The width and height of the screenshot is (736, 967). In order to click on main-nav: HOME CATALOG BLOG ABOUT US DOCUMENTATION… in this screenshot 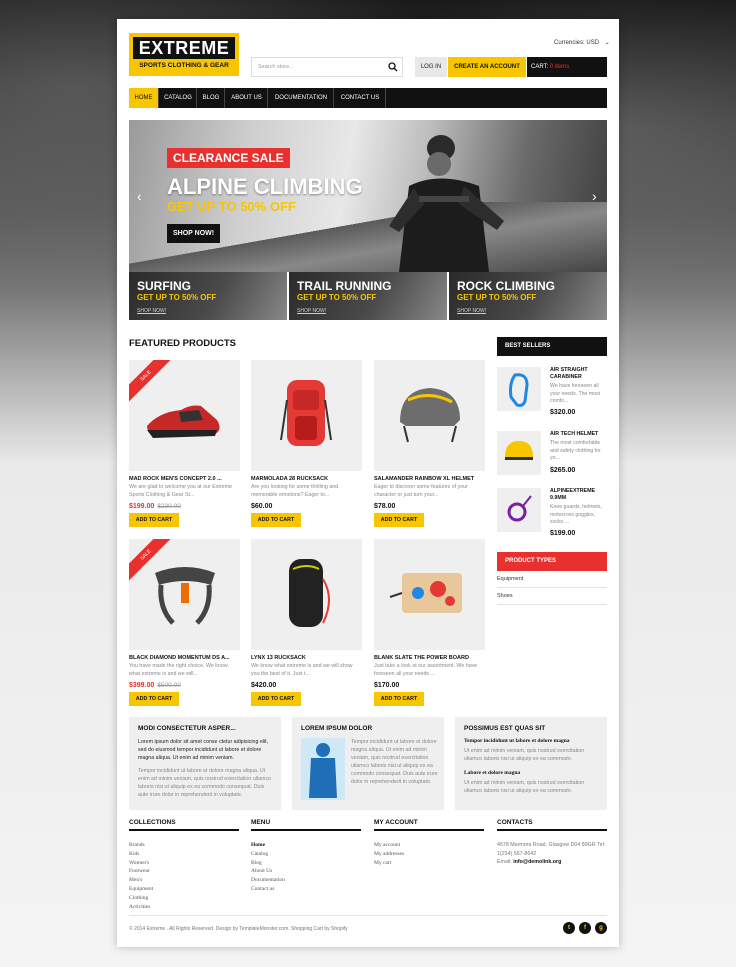, I will do `click(368, 98)`.